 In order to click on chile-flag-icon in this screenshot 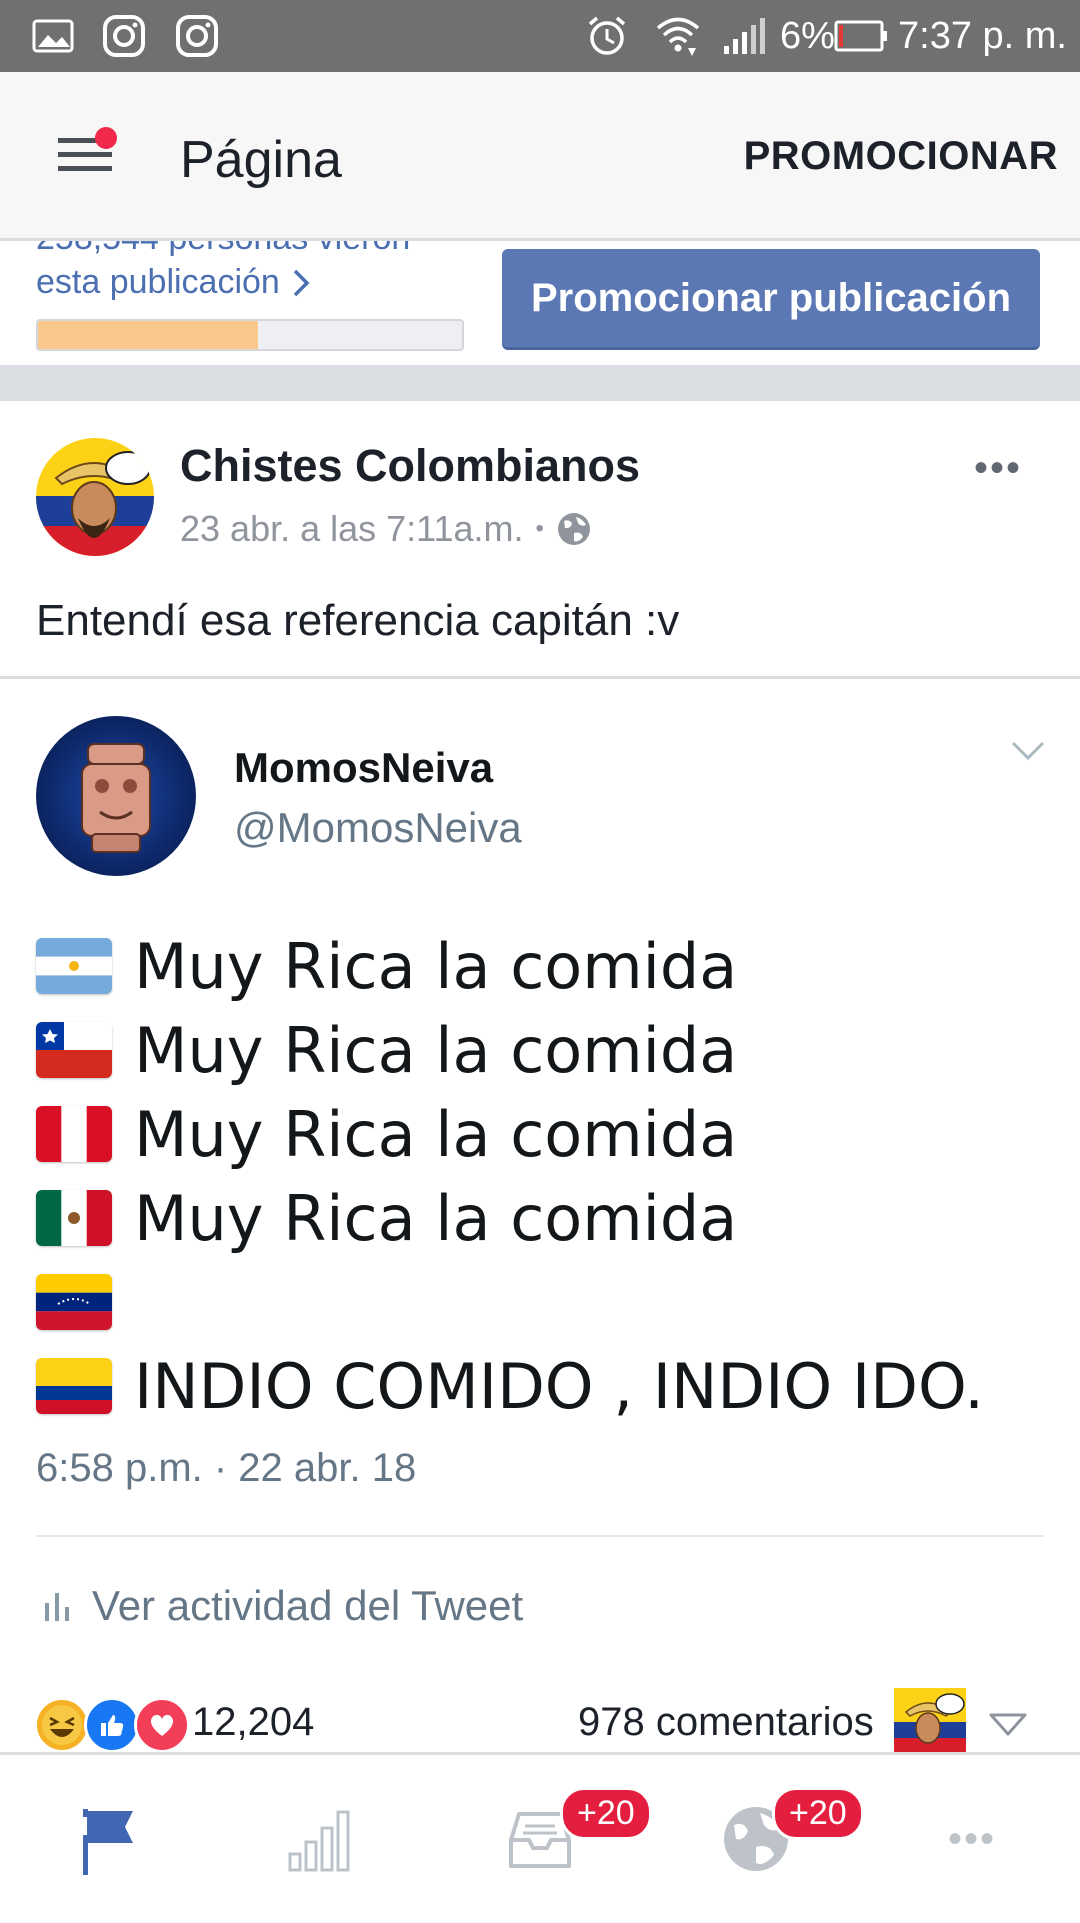, I will do `click(74, 1050)`.